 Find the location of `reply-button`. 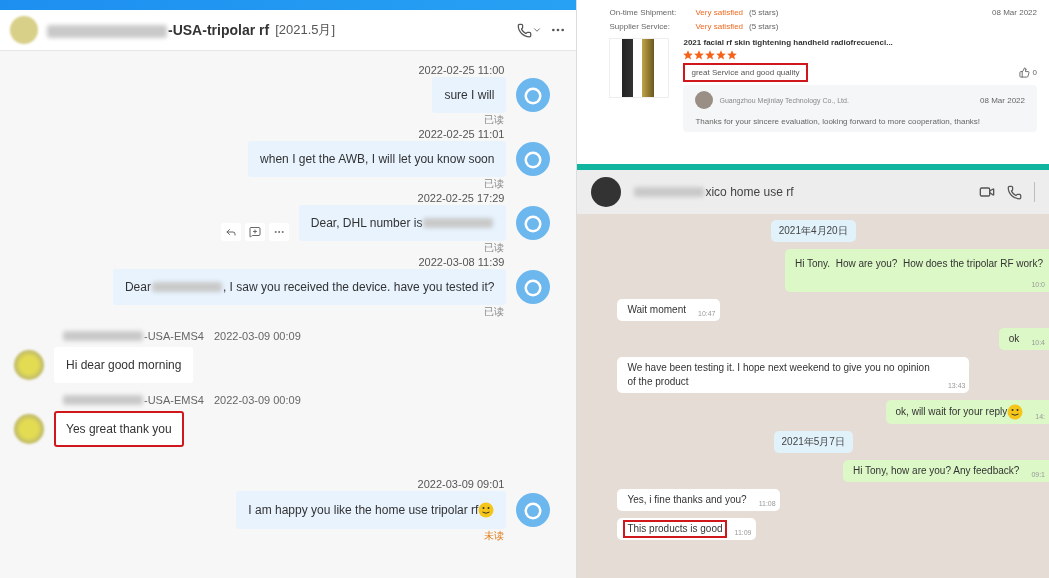

reply-button is located at coordinates (230, 232).